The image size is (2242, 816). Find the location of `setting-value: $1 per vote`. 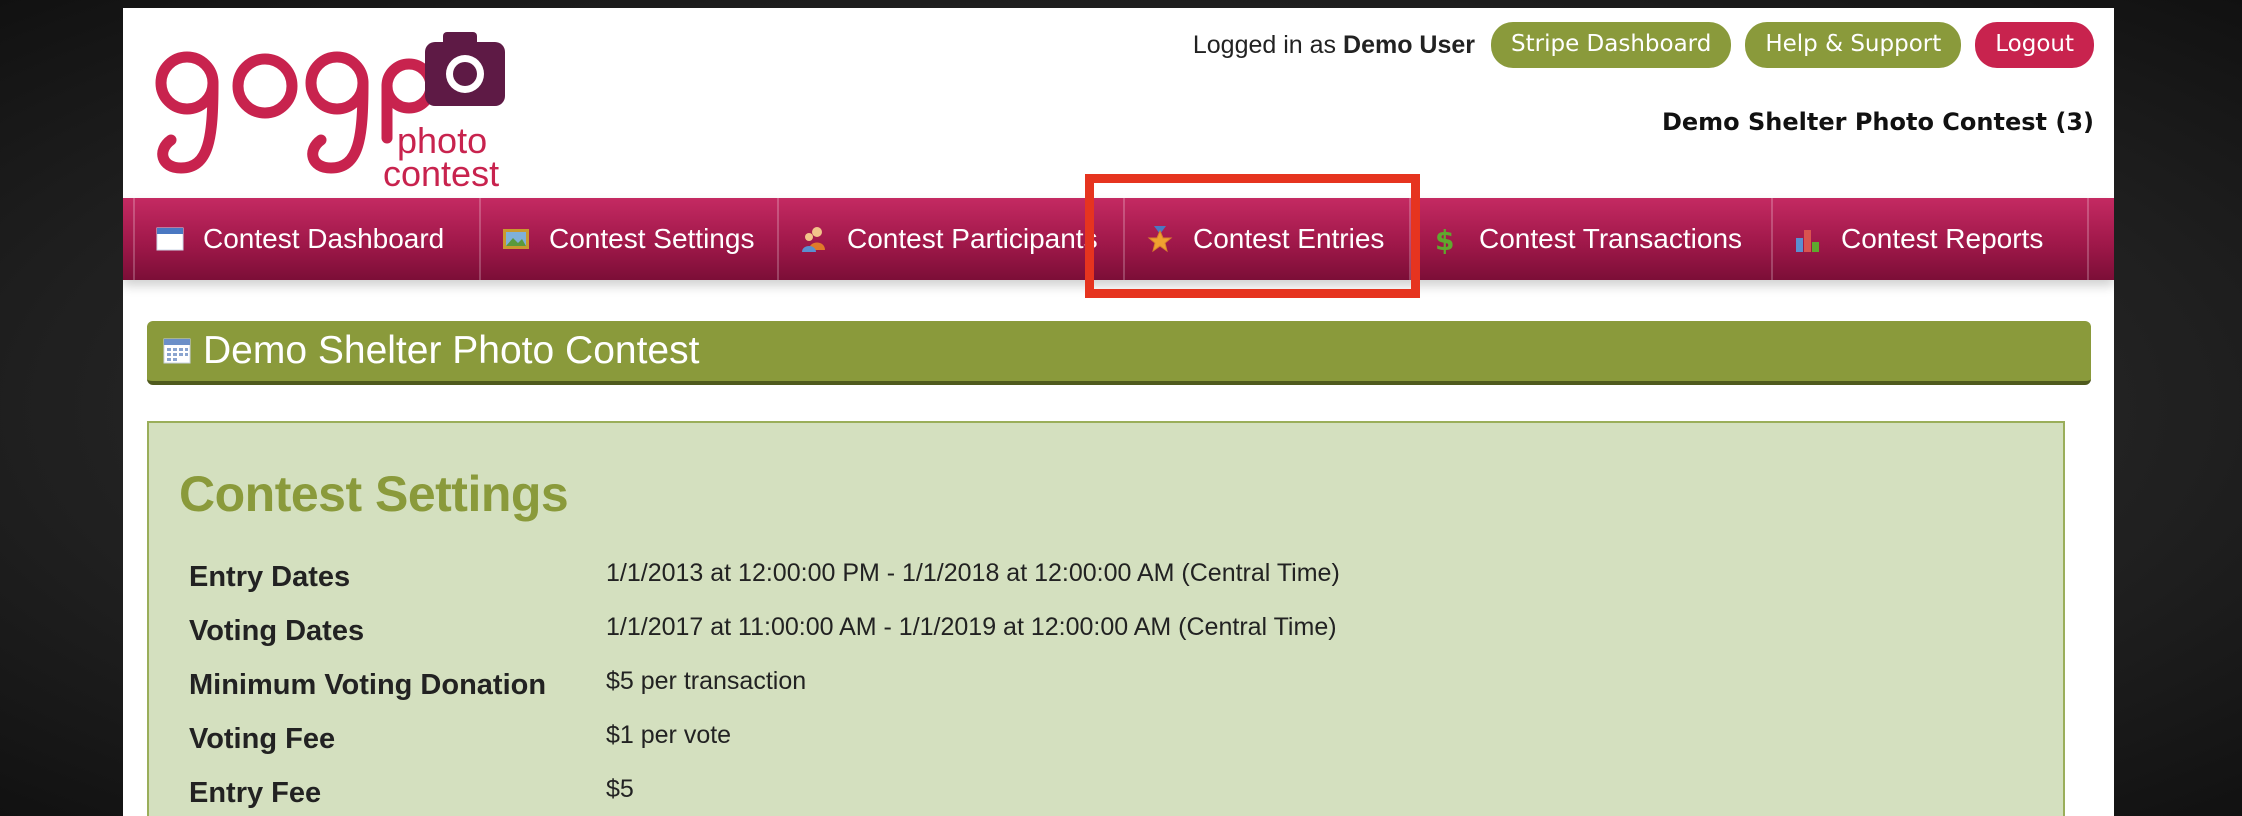

setting-value: $1 per vote is located at coordinates (669, 735).